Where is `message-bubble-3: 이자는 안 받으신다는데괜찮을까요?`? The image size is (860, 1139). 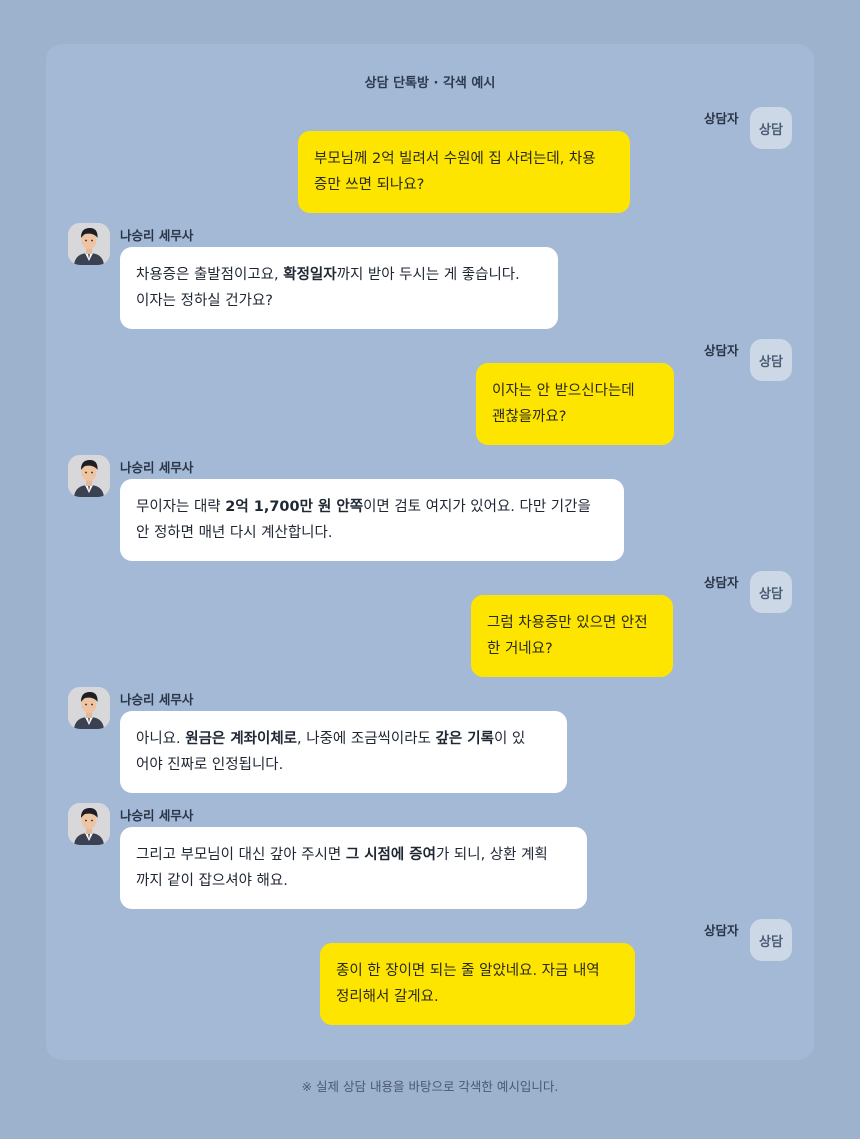 message-bubble-3: 이자는 안 받으신다는데괜찮을까요? is located at coordinates (575, 404).